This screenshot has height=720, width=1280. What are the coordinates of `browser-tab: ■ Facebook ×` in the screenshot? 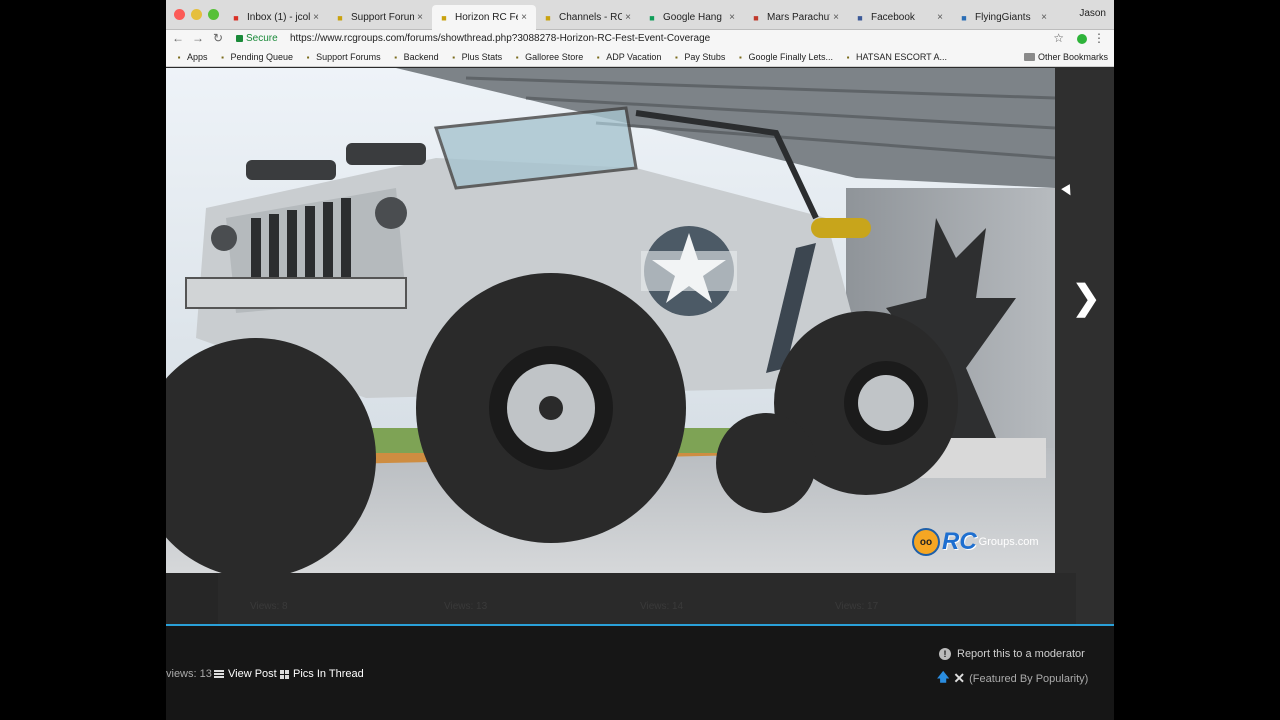 It's located at (900, 17).